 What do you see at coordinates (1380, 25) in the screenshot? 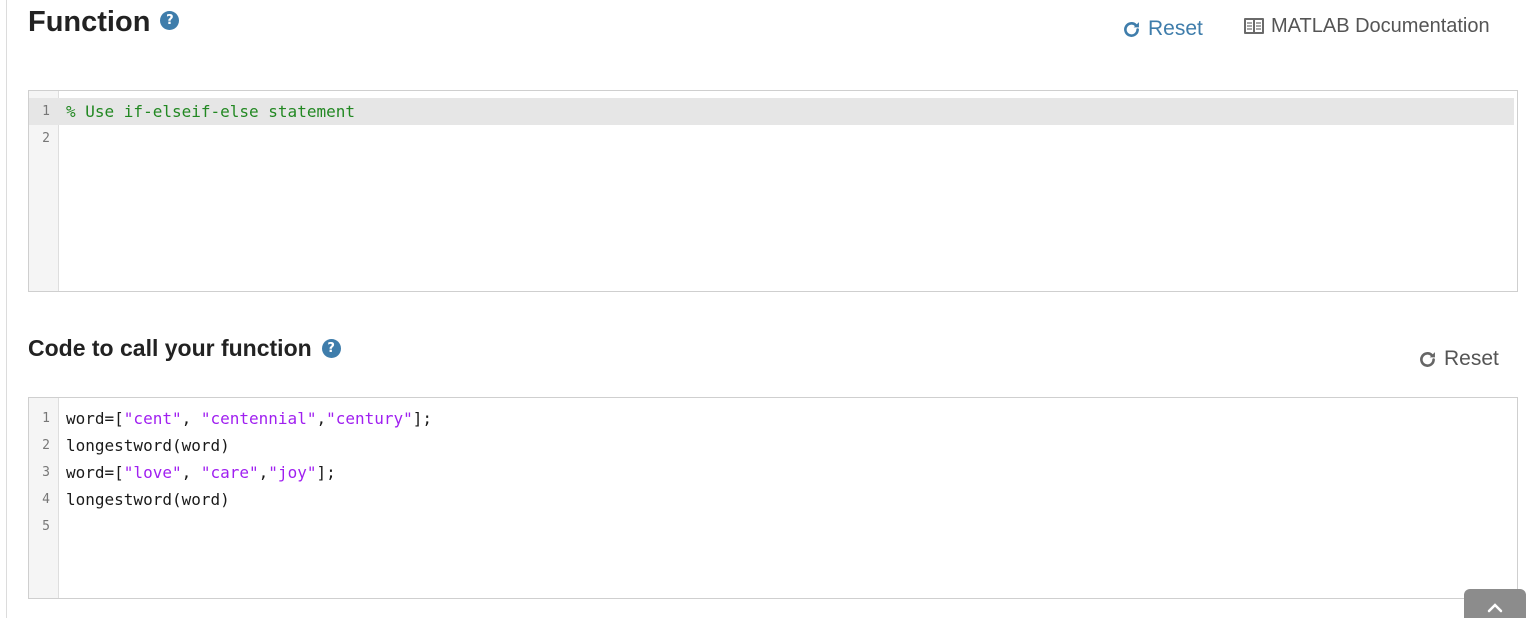
I see `matlab-documentation-label: MATLAB Documentation` at bounding box center [1380, 25].